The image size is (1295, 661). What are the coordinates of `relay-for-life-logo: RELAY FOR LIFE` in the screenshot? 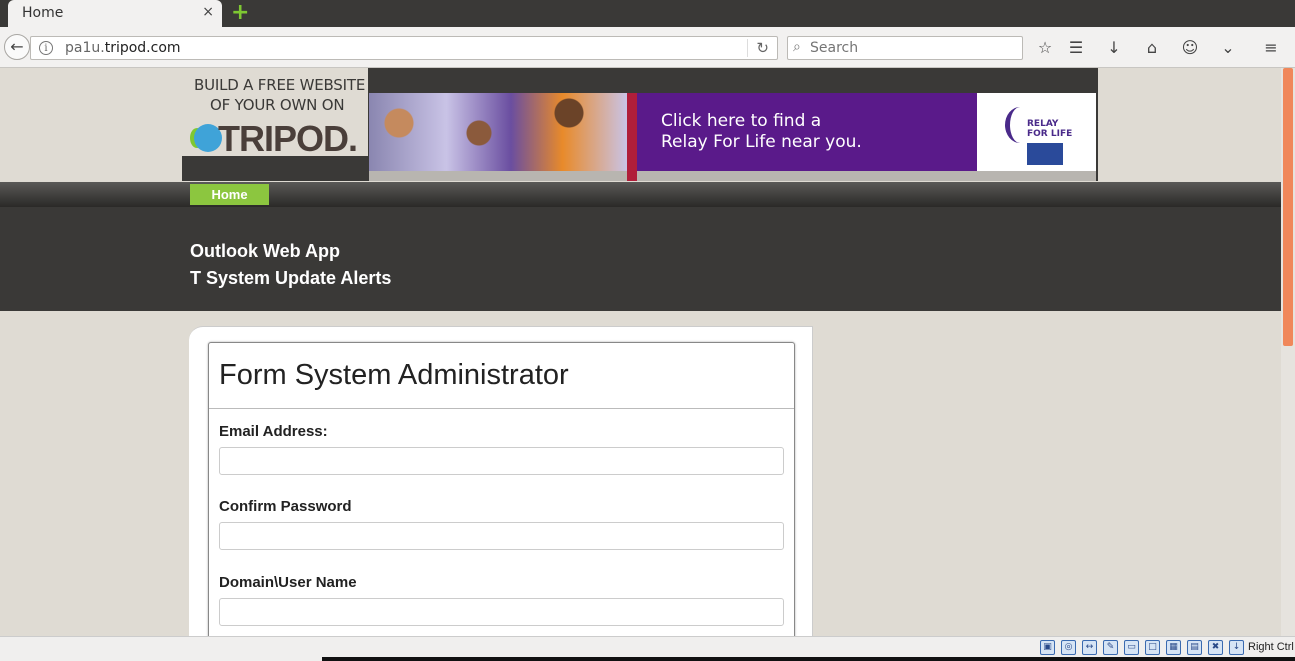 It's located at (1037, 132).